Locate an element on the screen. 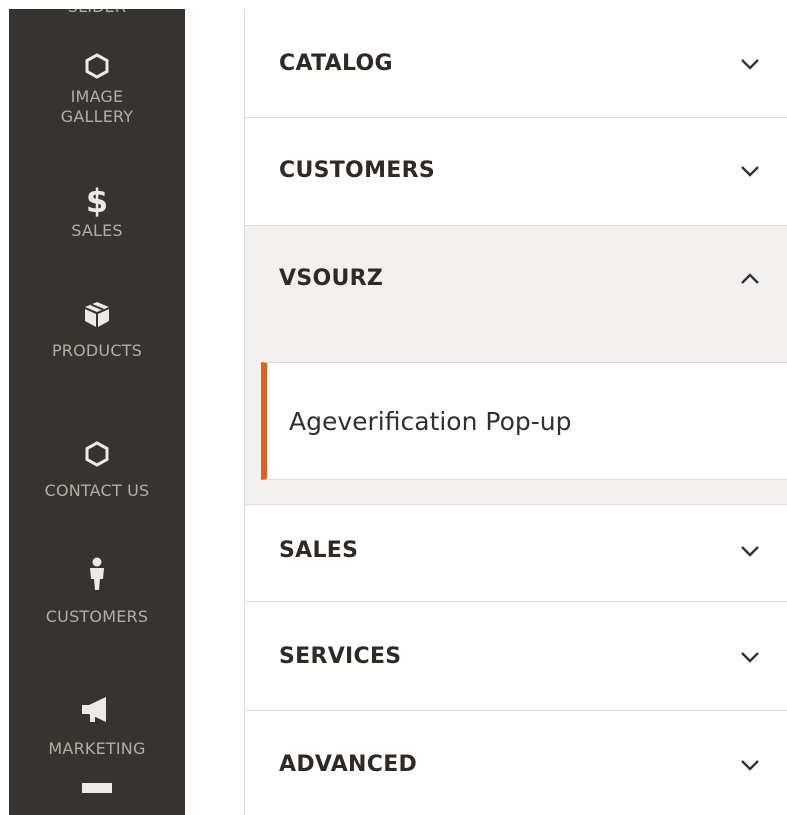 The height and width of the screenshot is (815, 787). config-item-ageverification-popup: Ageverification Pop-up is located at coordinates (524, 421).